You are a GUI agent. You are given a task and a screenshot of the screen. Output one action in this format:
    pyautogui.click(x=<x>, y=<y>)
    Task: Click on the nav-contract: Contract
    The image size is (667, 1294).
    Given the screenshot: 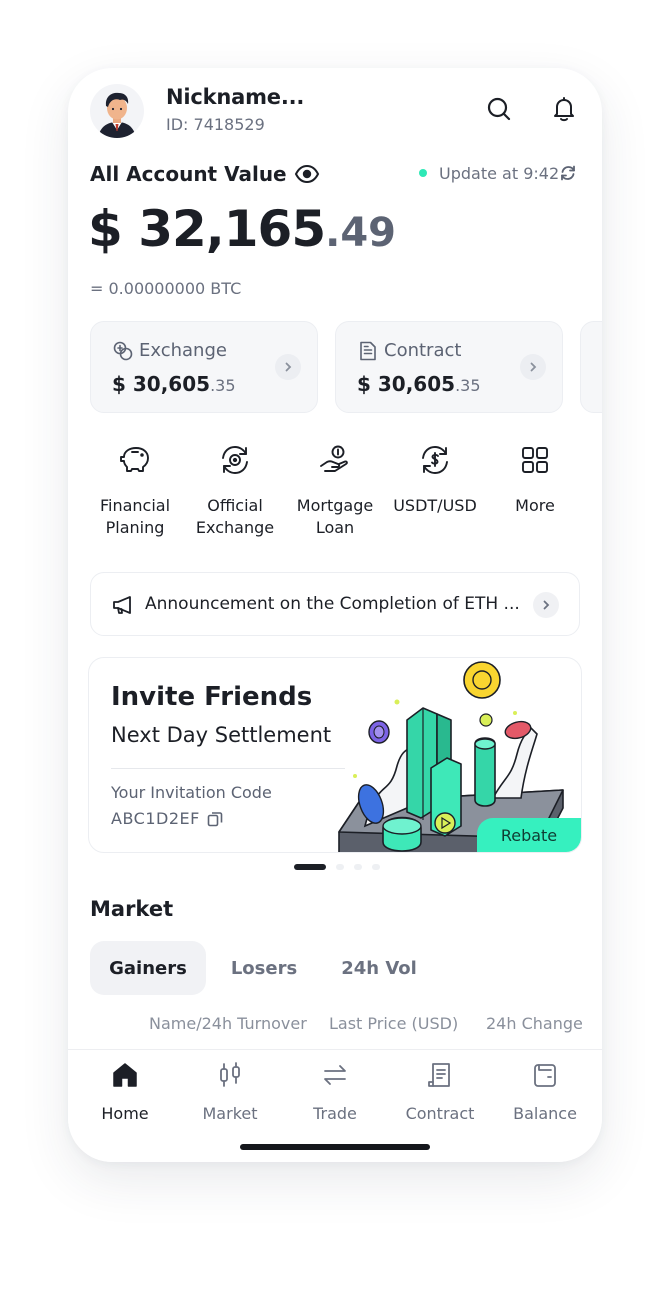 What is the action you would take?
    pyautogui.click(x=440, y=1091)
    